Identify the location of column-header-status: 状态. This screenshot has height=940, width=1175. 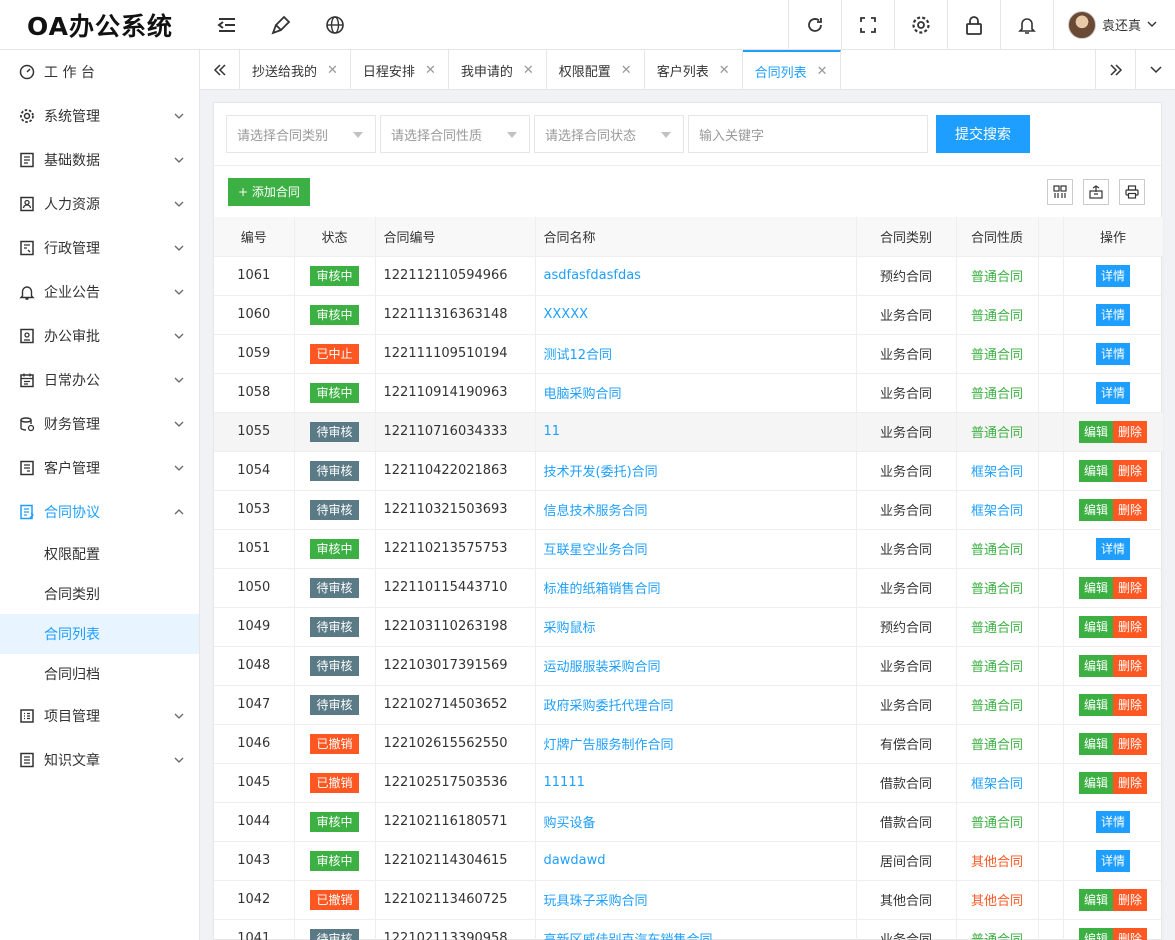
(335, 237).